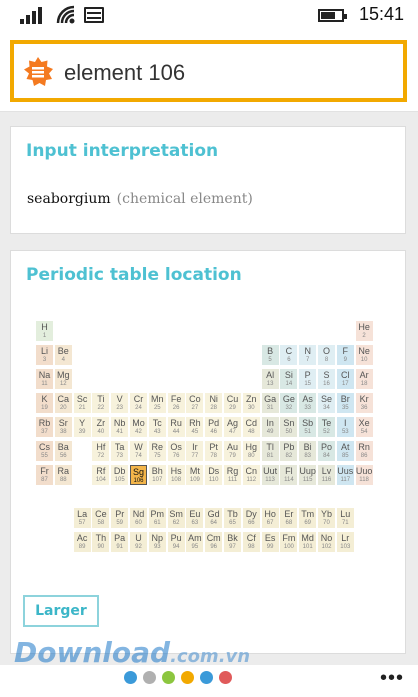 The image size is (418, 697). I want to click on element-os: Os 76, so click(176, 451).